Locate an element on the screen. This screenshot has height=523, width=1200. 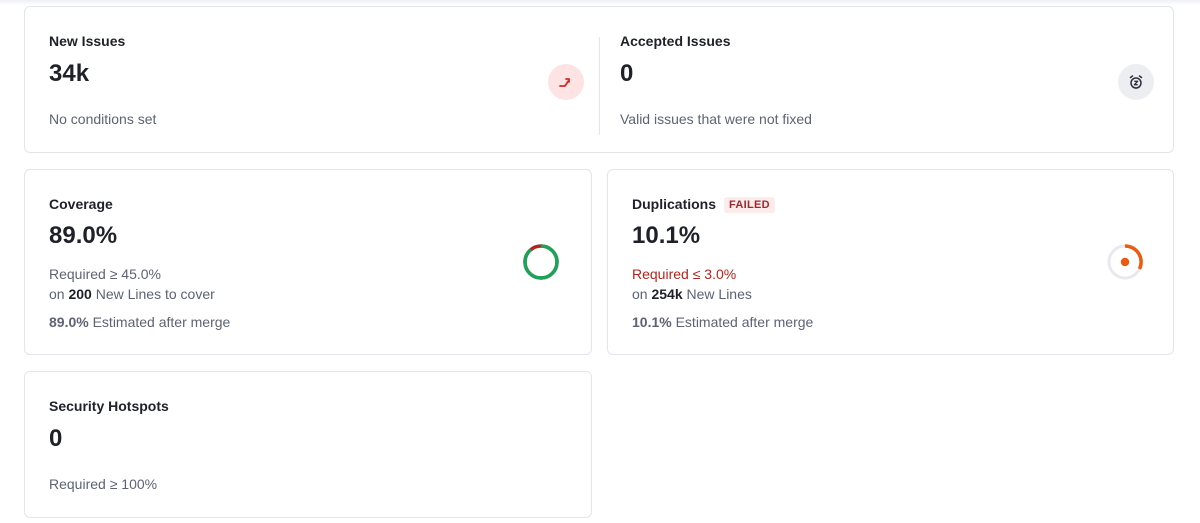
security-hotspots-required: Required ≥ 100% is located at coordinates (103, 484).